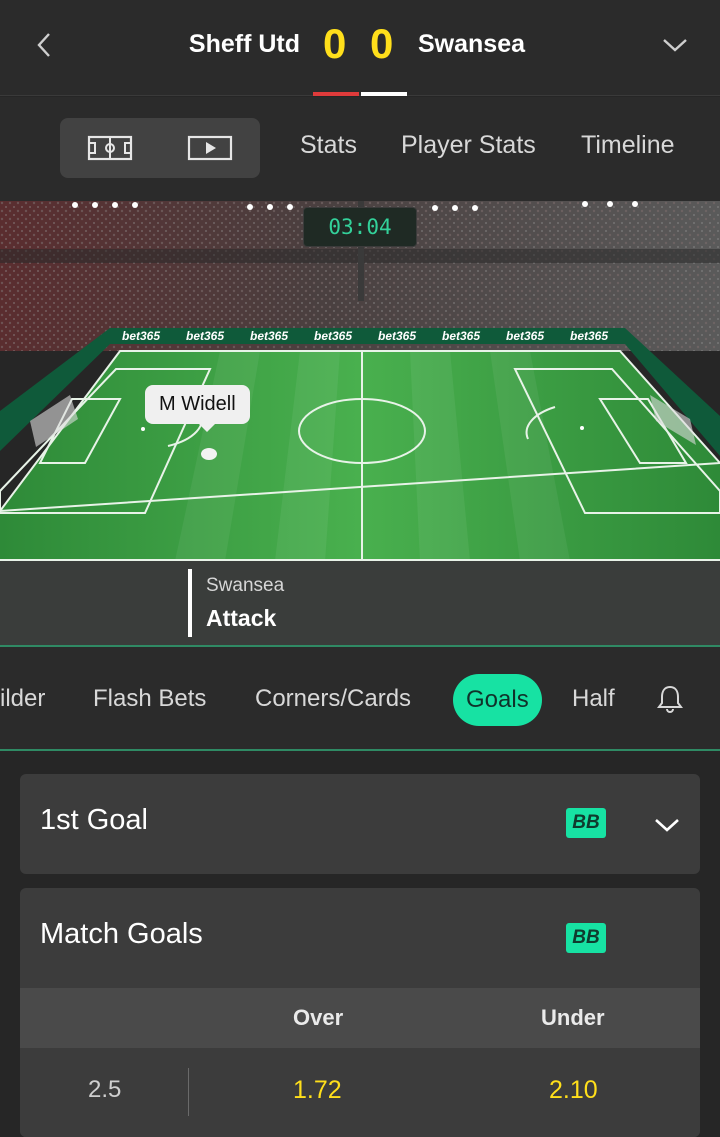 This screenshot has height=1137, width=720. Describe the element at coordinates (160, 148) in the screenshot. I see `view-toggle` at that location.